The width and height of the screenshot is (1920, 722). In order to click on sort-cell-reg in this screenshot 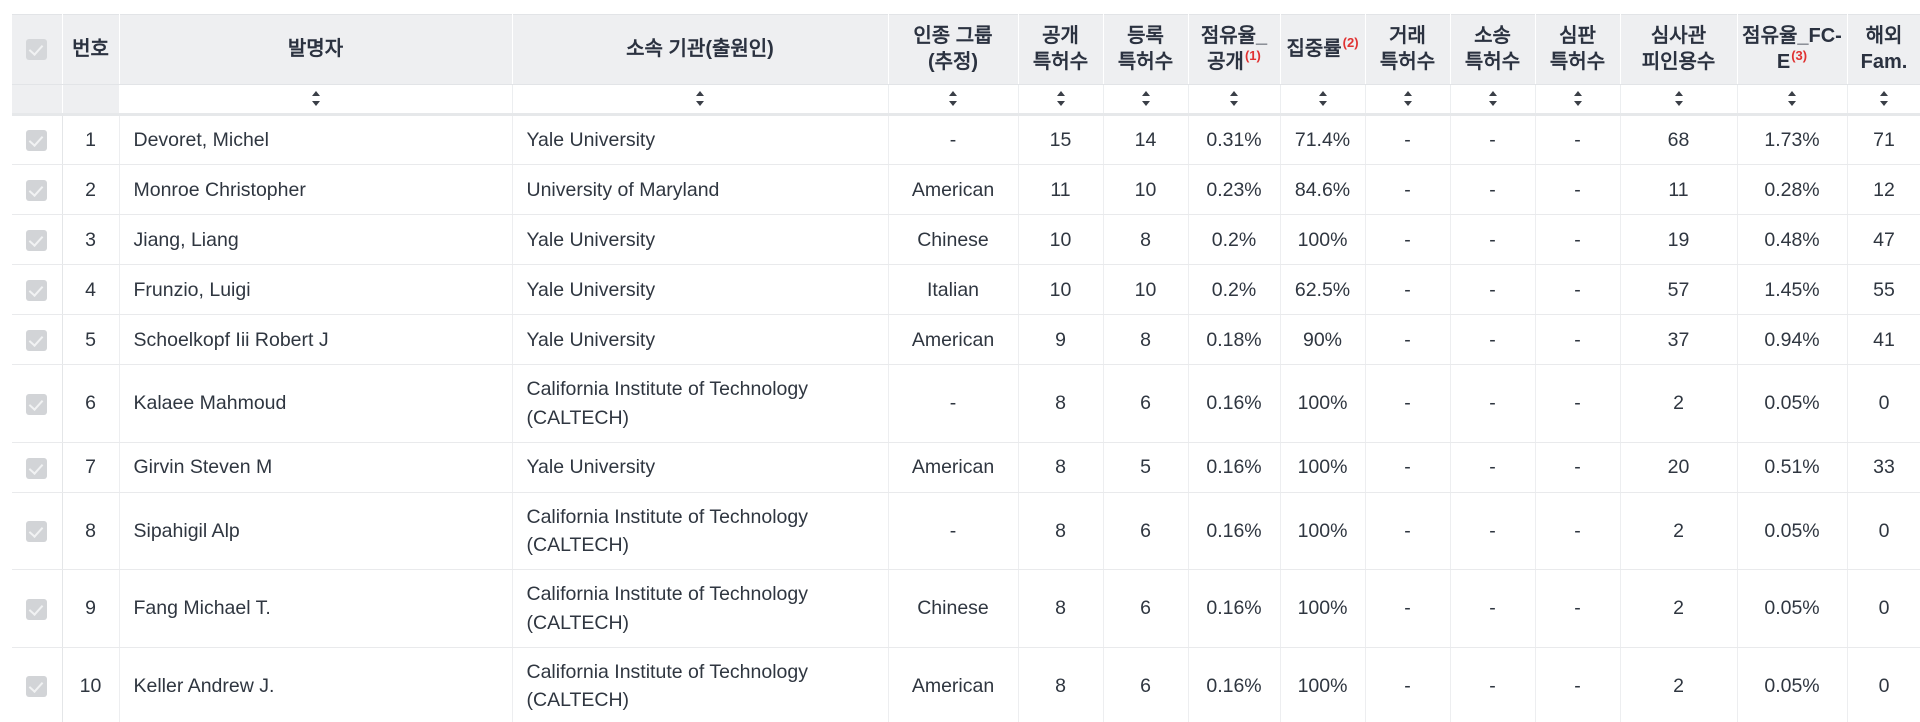, I will do `click(1146, 100)`.